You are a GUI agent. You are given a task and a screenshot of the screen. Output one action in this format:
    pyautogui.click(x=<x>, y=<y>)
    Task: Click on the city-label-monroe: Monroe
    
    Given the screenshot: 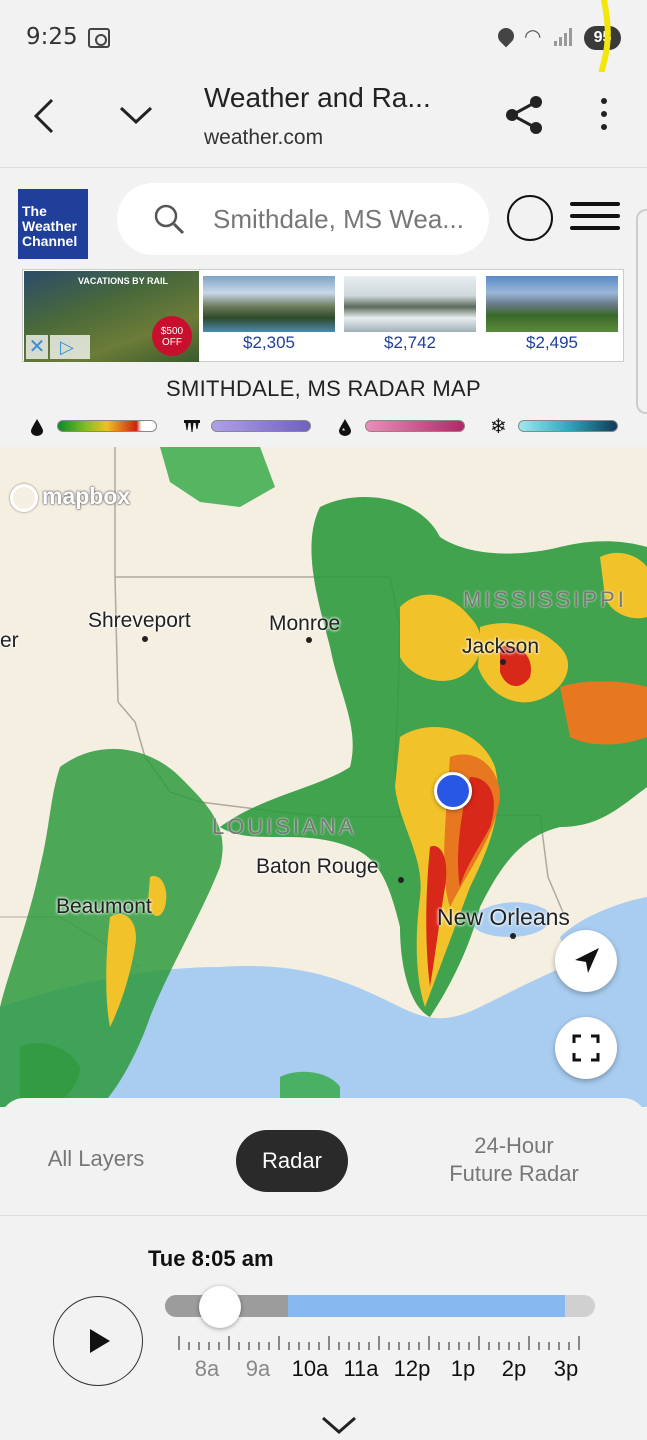 What is the action you would take?
    pyautogui.click(x=305, y=623)
    